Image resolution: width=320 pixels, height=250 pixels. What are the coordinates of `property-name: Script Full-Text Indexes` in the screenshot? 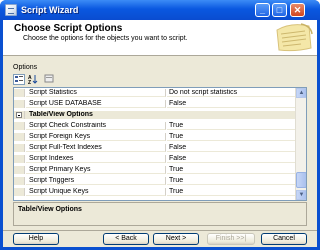 It's located at (96, 148).